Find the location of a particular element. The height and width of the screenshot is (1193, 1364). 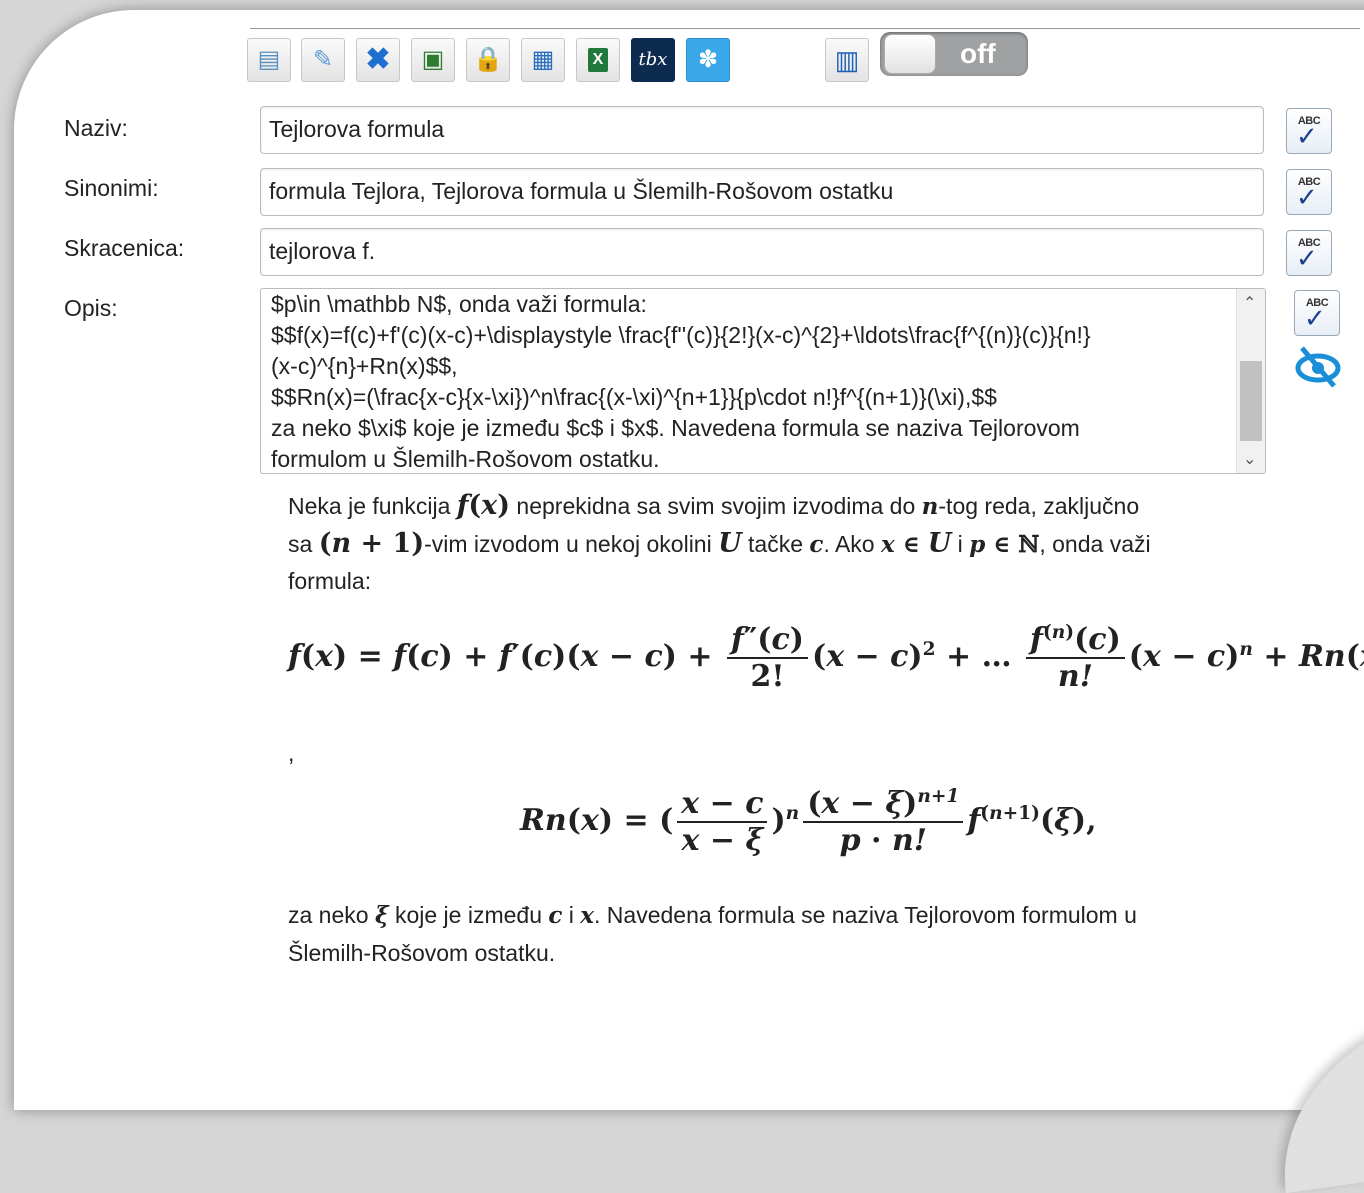

preview-line-3: formula: is located at coordinates (330, 581).